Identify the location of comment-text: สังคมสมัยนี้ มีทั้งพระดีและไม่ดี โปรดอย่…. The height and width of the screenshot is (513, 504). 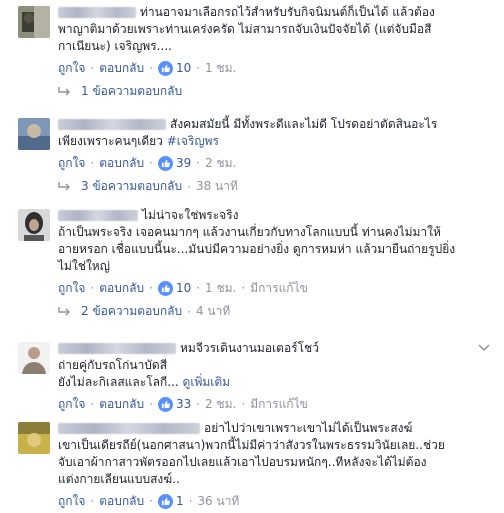
(248, 132).